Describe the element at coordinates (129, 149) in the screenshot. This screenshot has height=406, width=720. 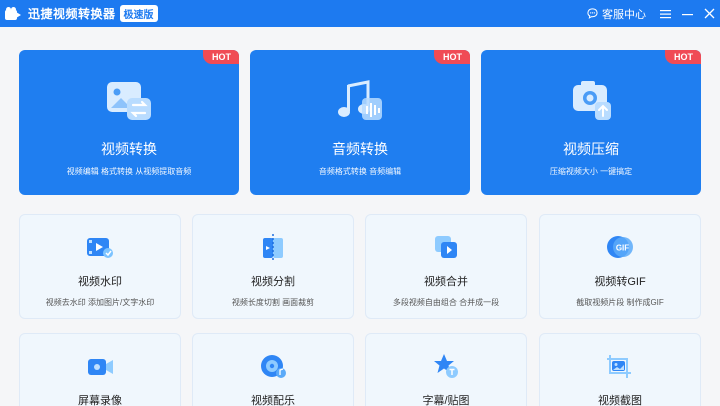
I see `card-title: 视频转换` at that location.